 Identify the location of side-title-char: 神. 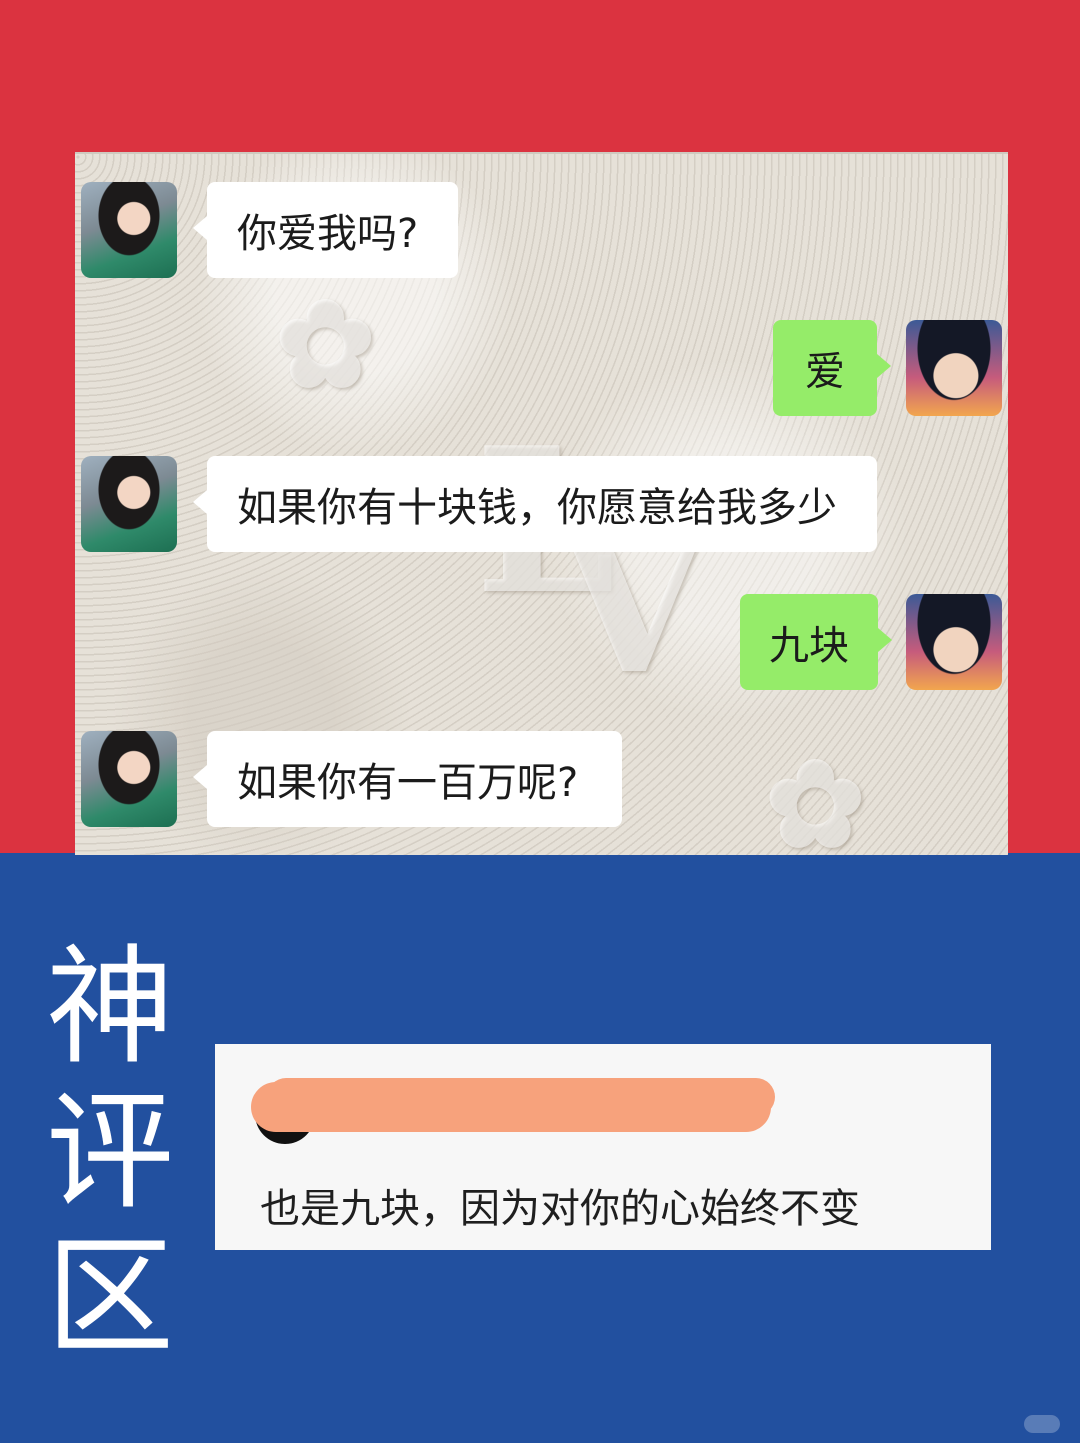
(109, 1007).